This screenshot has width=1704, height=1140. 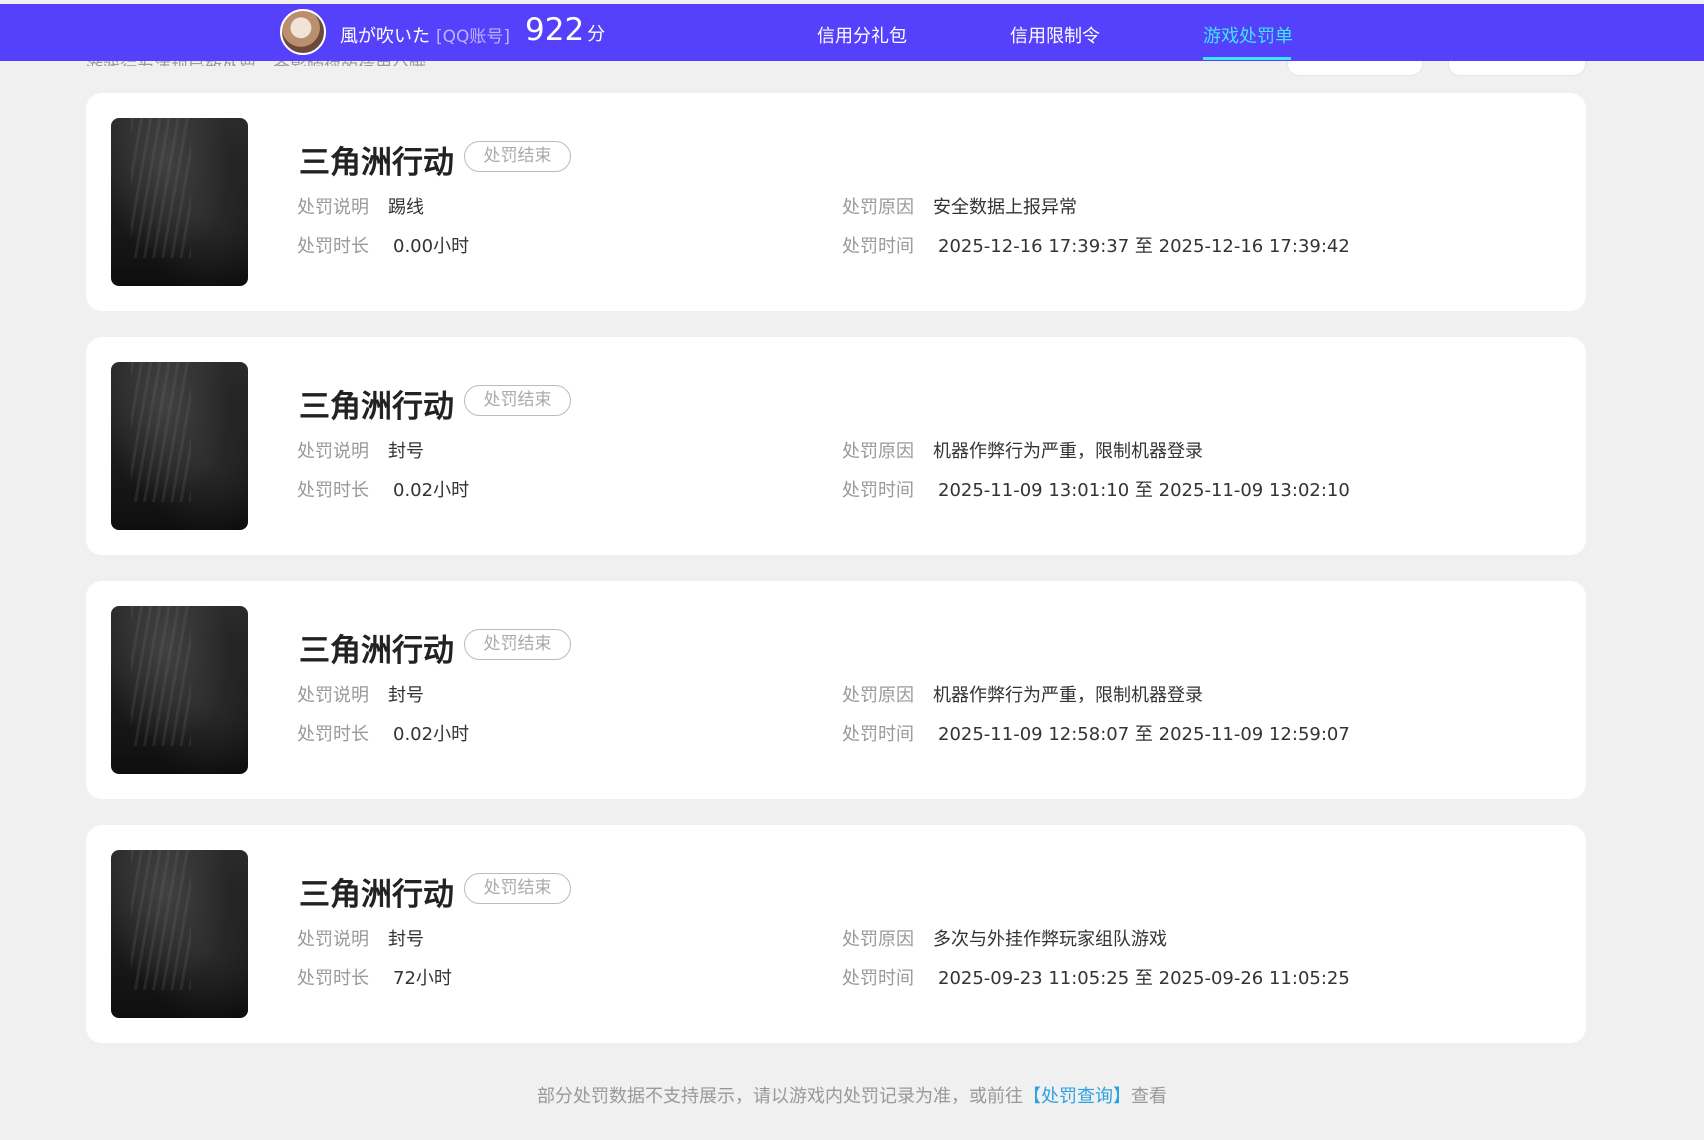 What do you see at coordinates (1254, 490) in the screenshot?
I see `penalty-end-time: 2025-11-09 13:02:10` at bounding box center [1254, 490].